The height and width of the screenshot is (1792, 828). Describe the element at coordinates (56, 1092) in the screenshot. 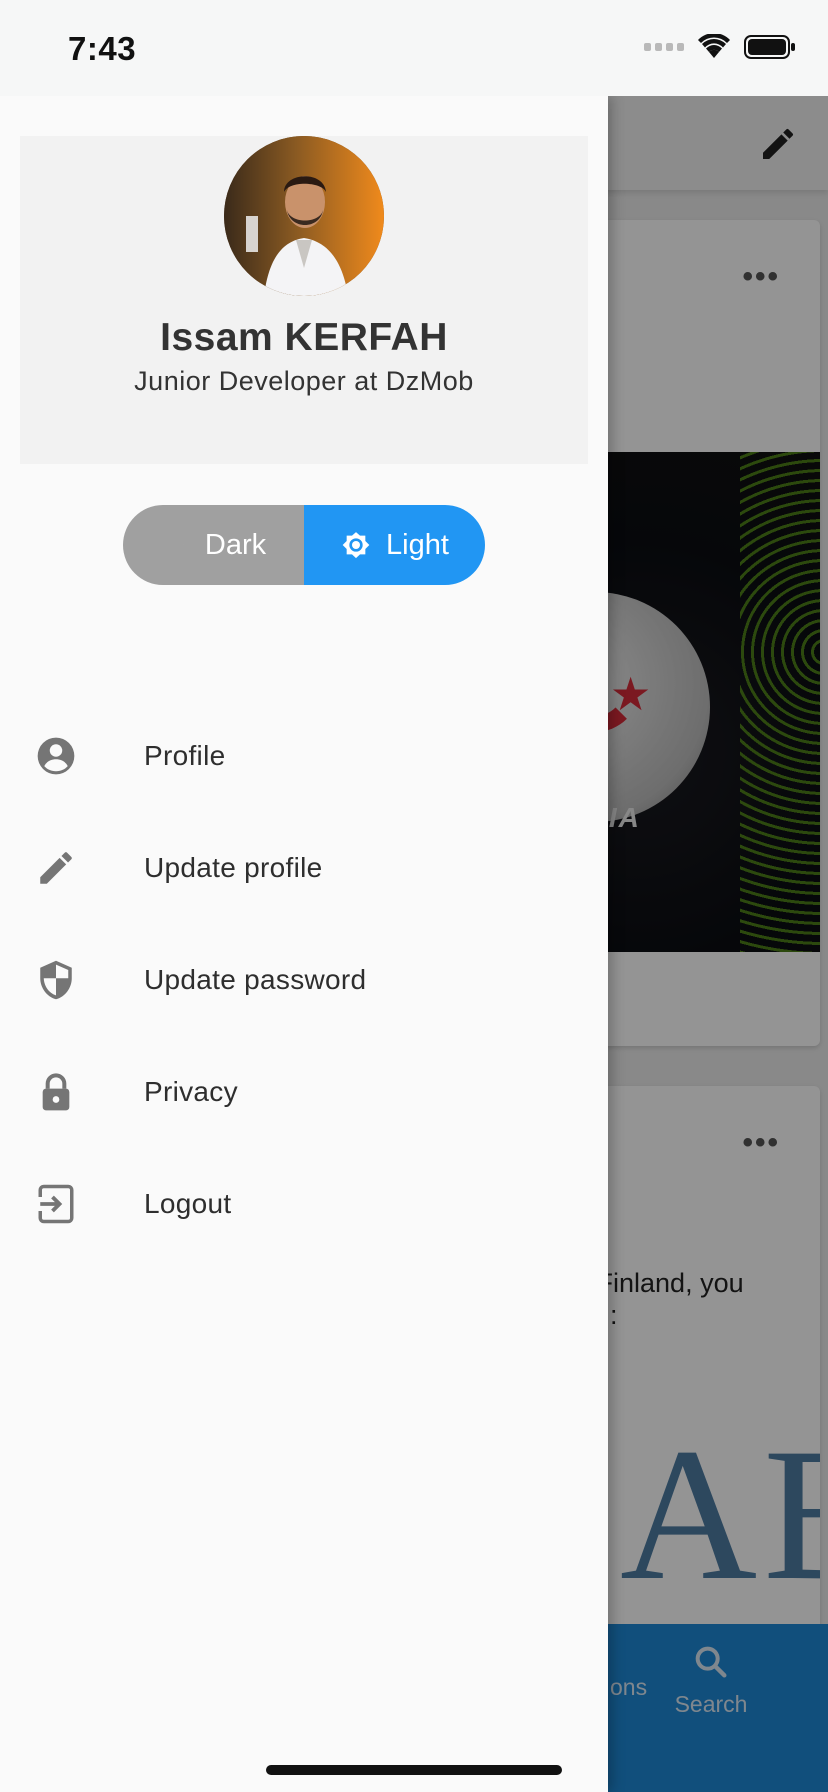

I see `lock-icon` at that location.